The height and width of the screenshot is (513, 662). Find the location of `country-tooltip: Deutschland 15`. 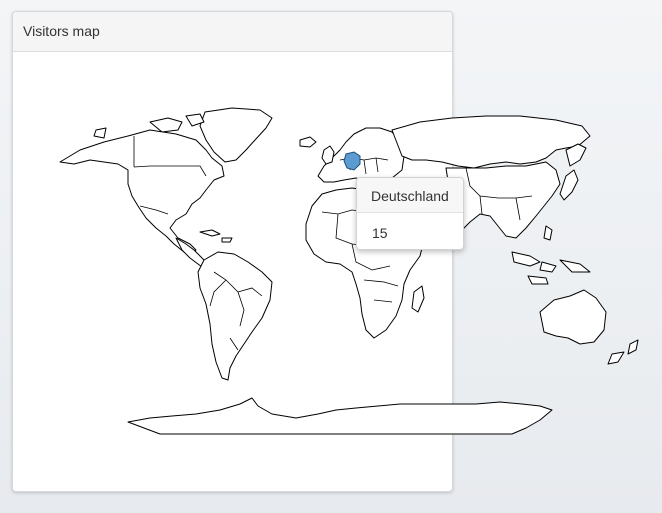

country-tooltip: Deutschland 15 is located at coordinates (410, 213).